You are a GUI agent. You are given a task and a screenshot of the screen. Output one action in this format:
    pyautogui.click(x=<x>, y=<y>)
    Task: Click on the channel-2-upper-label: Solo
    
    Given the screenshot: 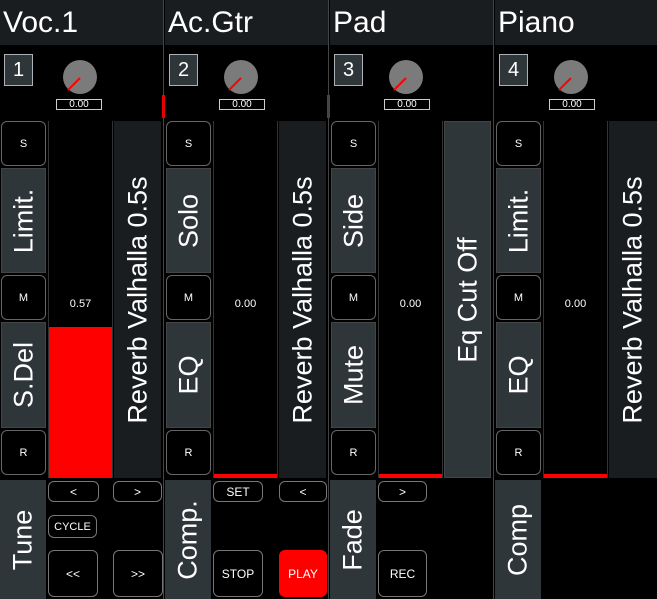 What is the action you would take?
    pyautogui.click(x=188, y=220)
    